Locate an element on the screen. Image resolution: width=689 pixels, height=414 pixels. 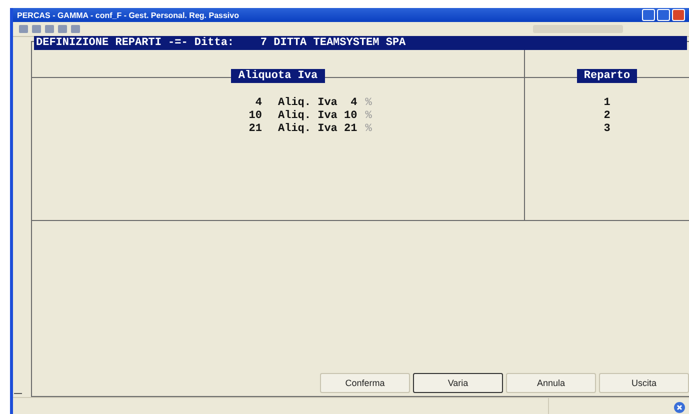
table-cell-text: 2 is located at coordinates (607, 116).